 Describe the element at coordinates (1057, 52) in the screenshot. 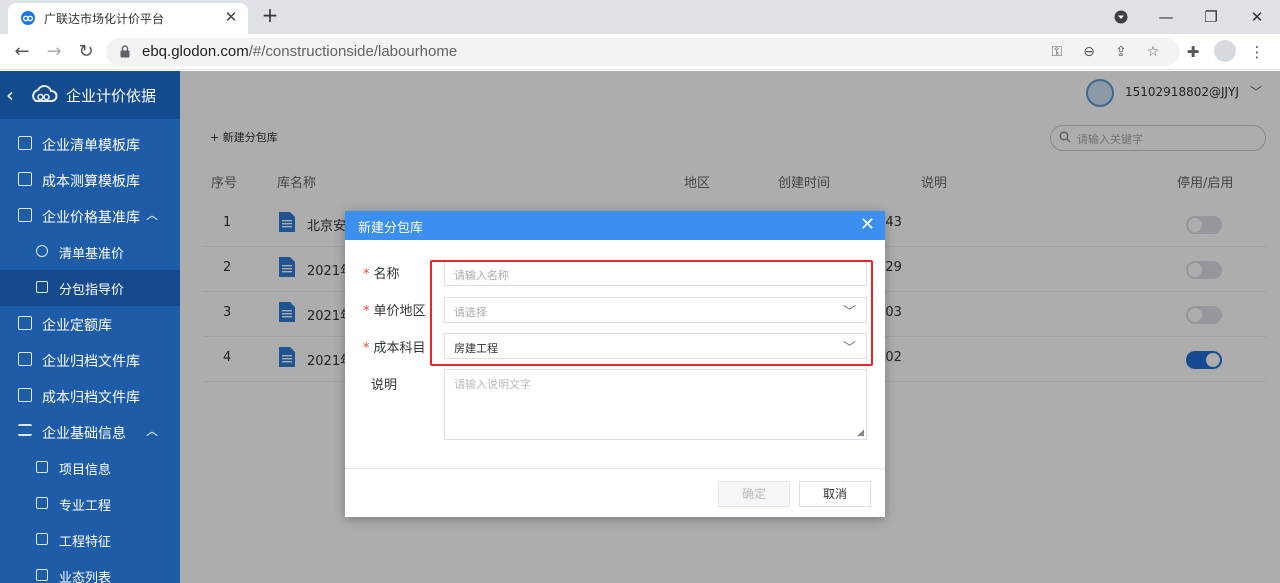

I see `key-icon: ⚿` at that location.